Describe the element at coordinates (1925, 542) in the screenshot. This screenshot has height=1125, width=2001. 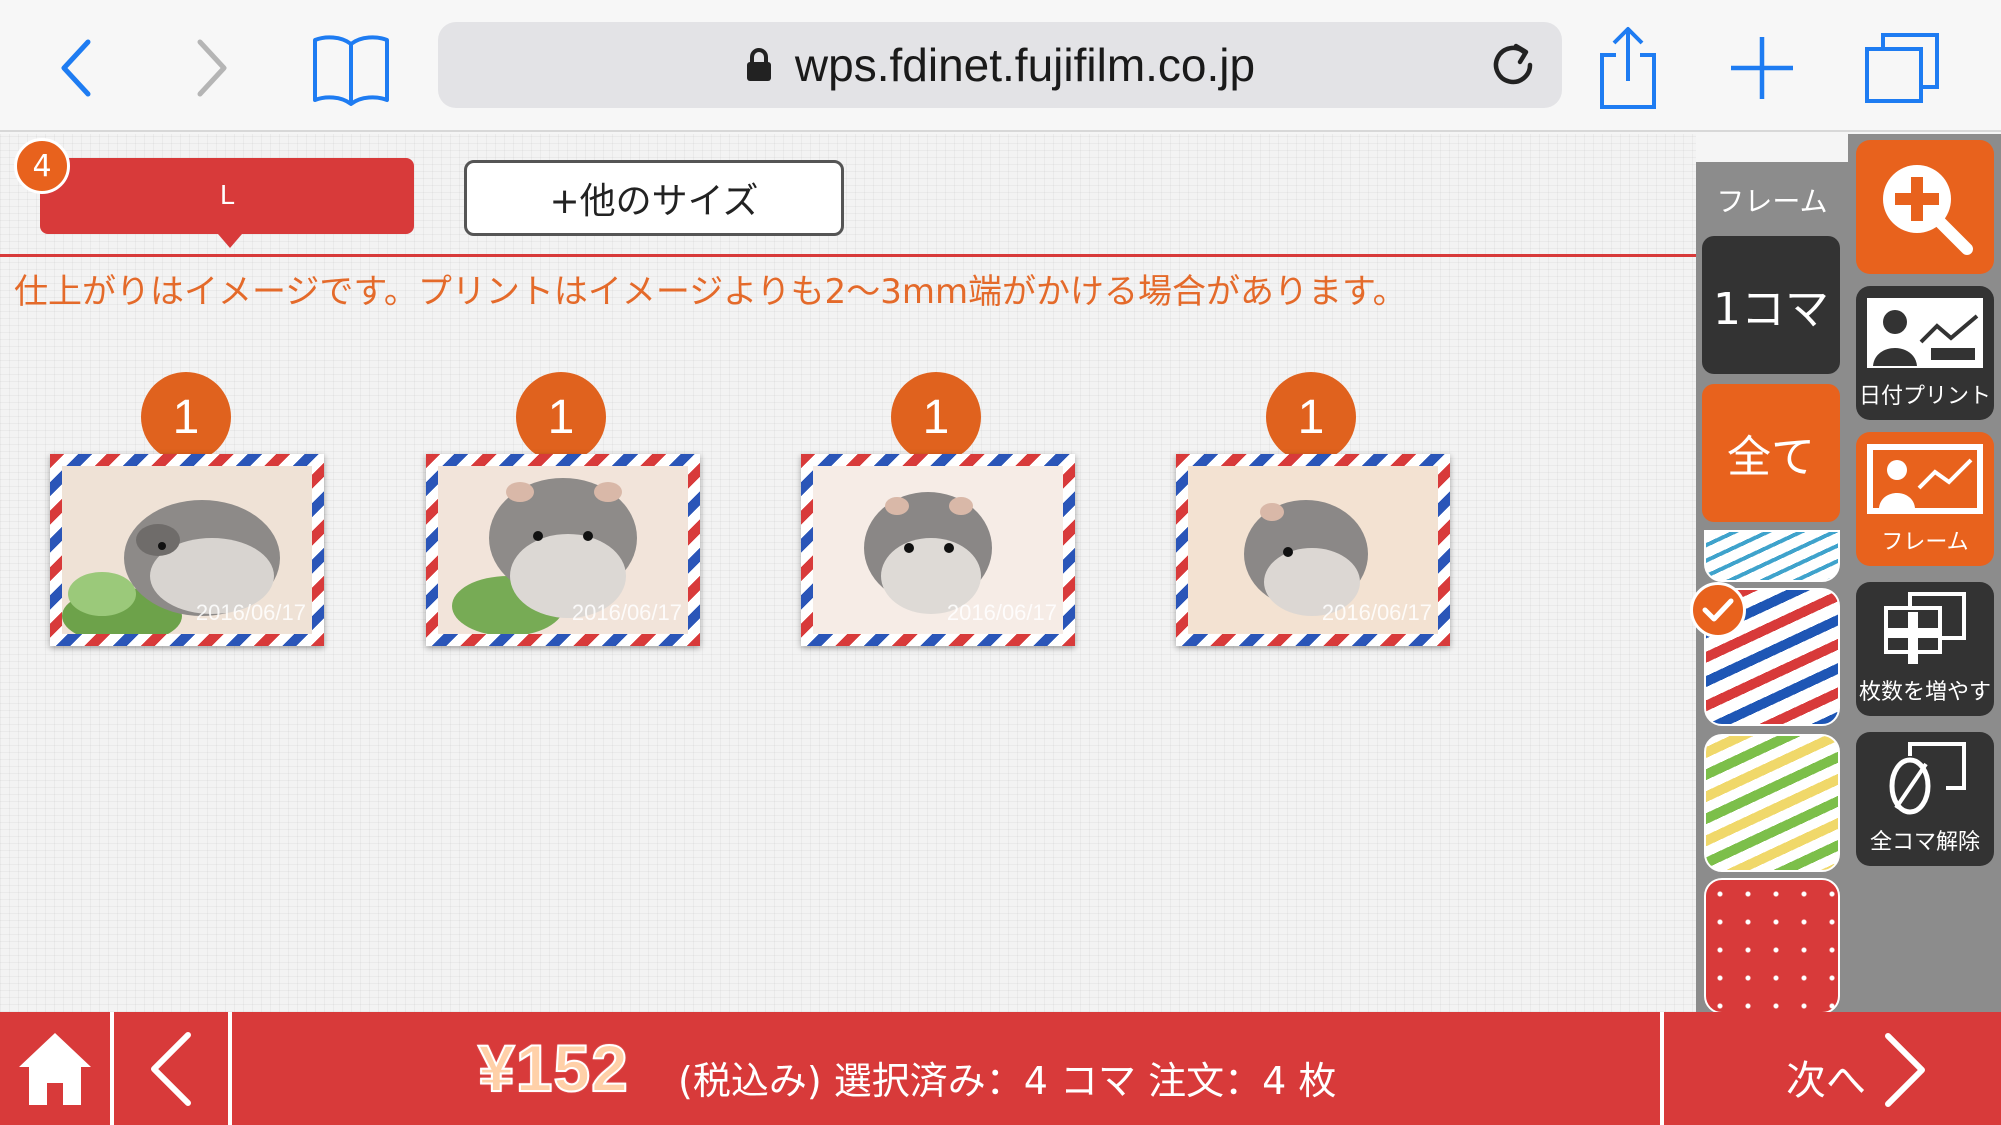
I see `frame-tool-label: フレーム` at that location.